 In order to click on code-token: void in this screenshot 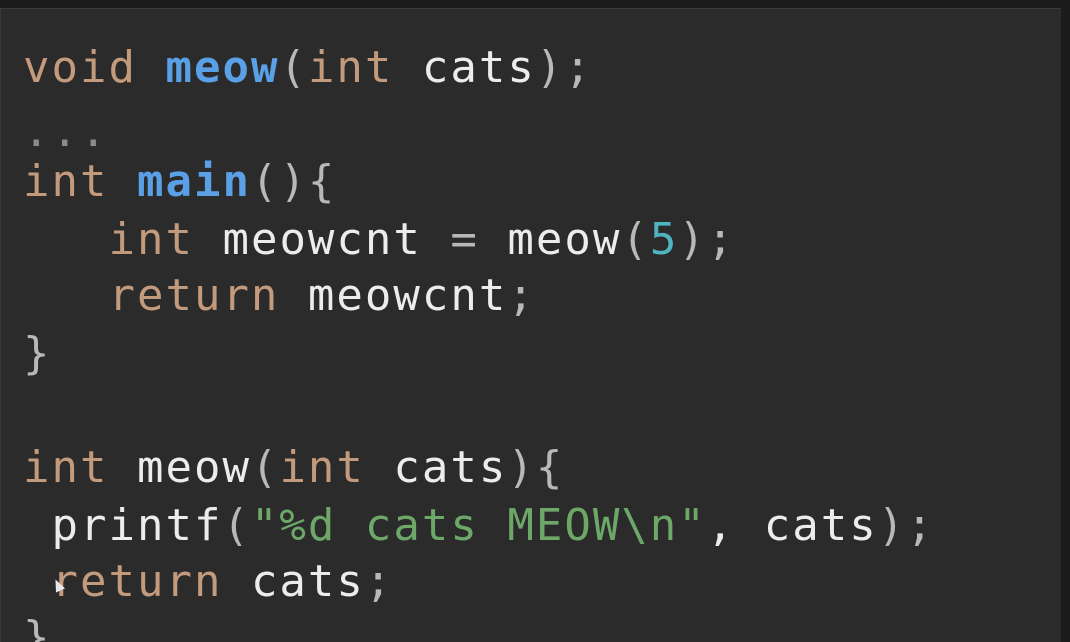, I will do `click(80, 67)`.